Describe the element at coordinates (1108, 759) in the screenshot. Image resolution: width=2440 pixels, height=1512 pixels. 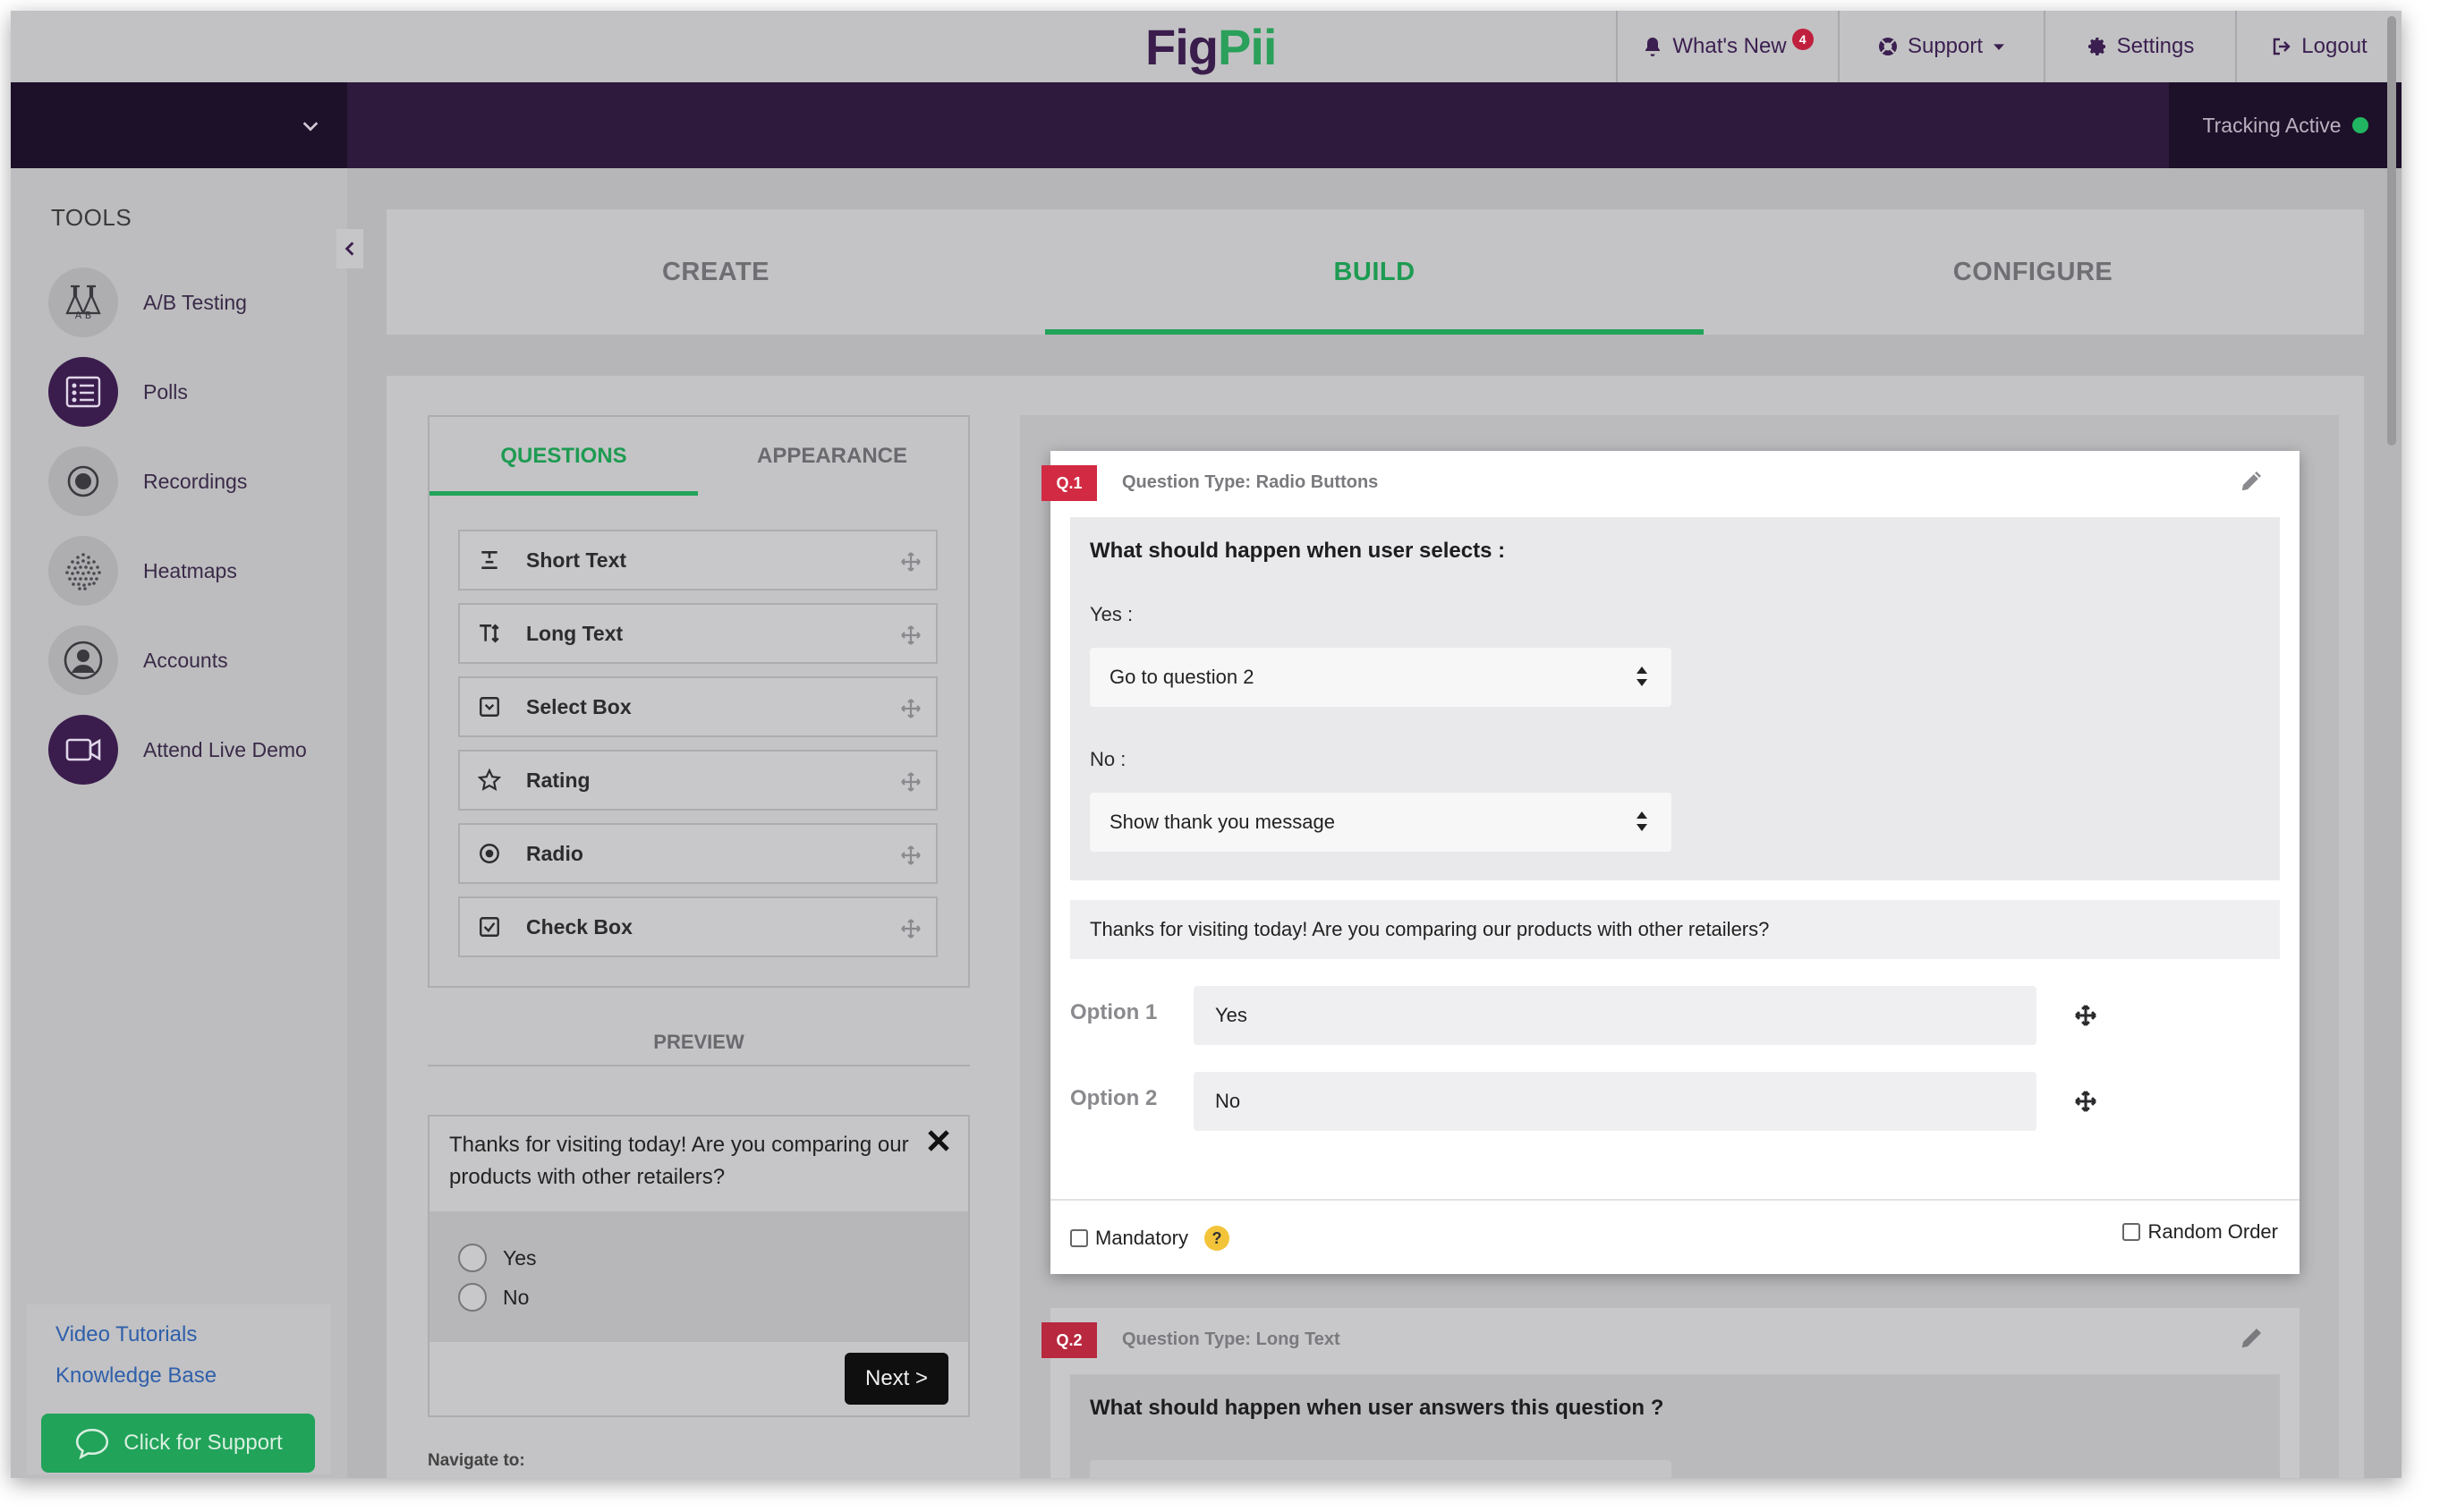
I see `no-logic-label: No :` at that location.